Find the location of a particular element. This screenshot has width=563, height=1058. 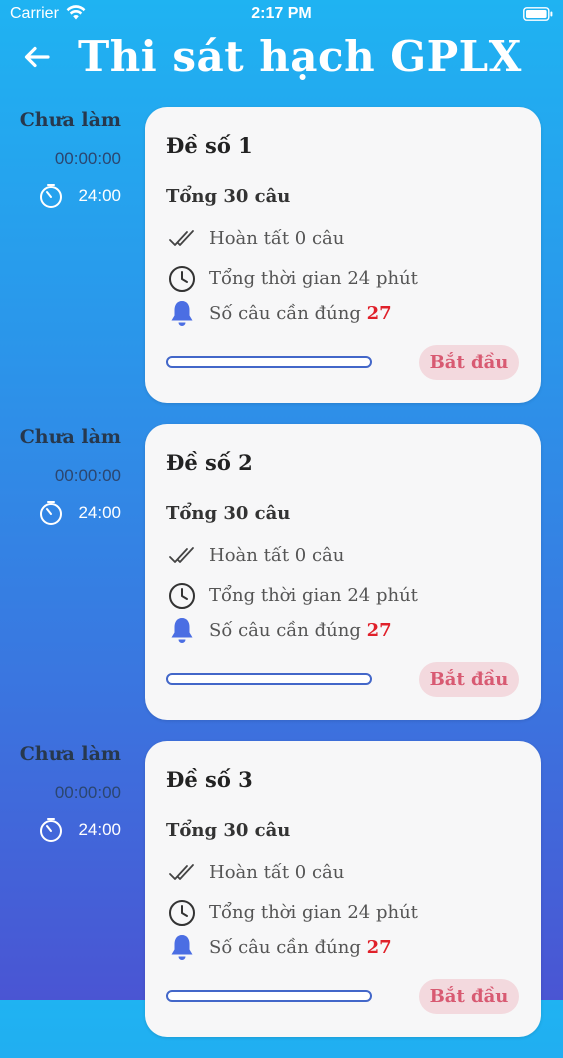

arrow-left-icon is located at coordinates (37, 57).